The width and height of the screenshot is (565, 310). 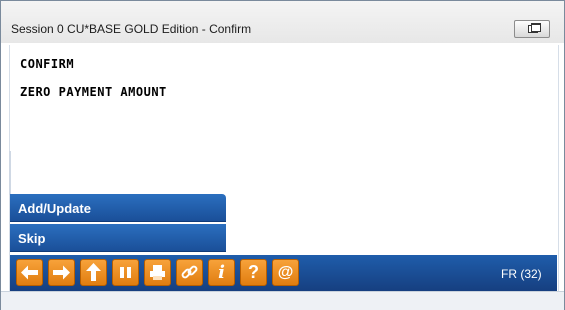 I want to click on help-button: ?, so click(x=253, y=272).